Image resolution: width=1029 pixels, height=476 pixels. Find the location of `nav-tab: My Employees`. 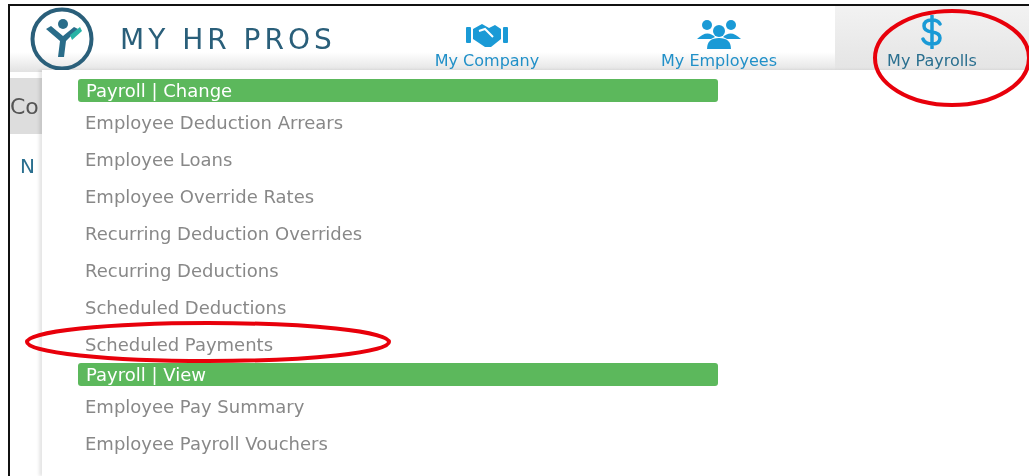

nav-tab: My Employees is located at coordinates (719, 39).